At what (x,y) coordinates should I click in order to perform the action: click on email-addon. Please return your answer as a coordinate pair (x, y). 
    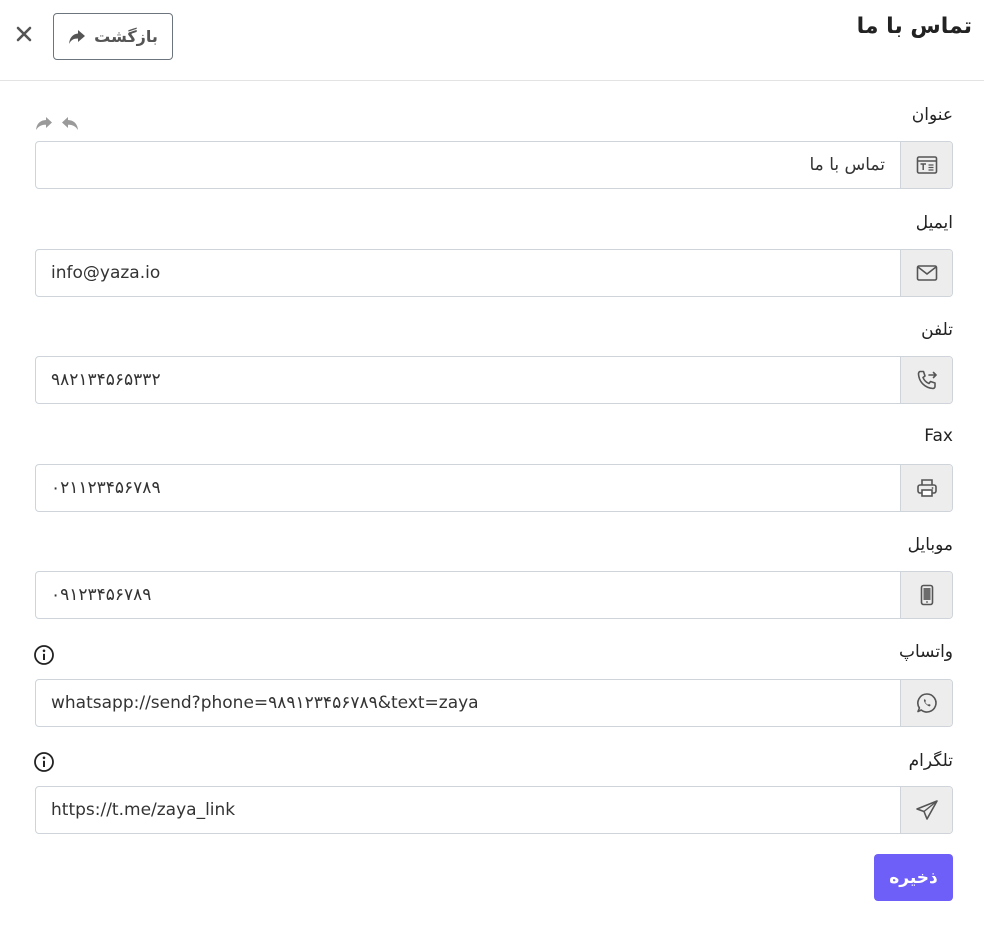
    Looking at the image, I should click on (926, 273).